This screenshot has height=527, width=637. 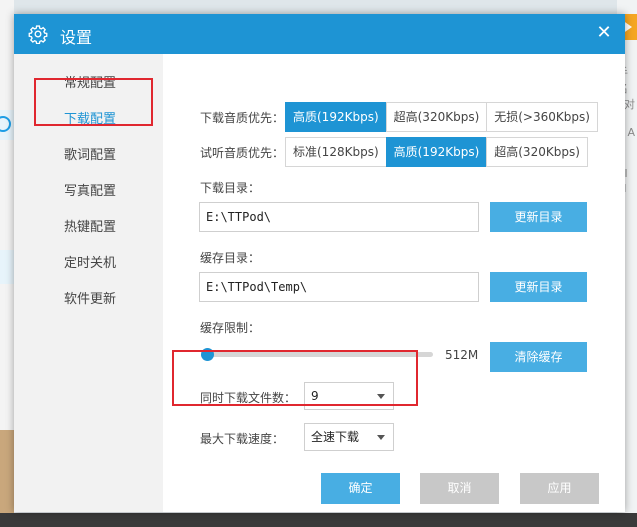 I want to click on cache-dir-field: E:\TTPod\Temp\, so click(x=339, y=287).